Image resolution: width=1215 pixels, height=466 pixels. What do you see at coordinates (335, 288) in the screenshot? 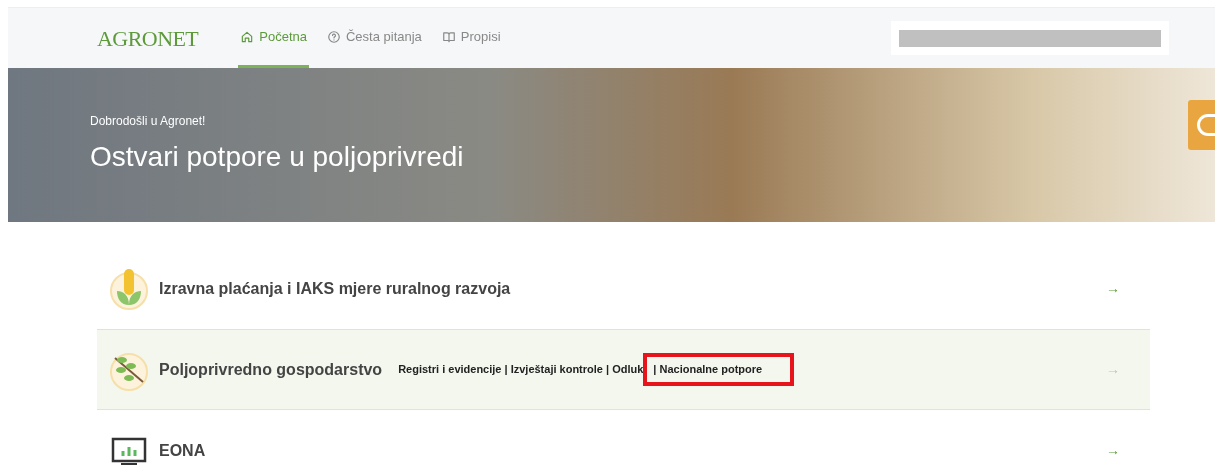
I see `category-title: Izravna plaćanja i IAKS mjere ruralnog razvoja` at bounding box center [335, 288].